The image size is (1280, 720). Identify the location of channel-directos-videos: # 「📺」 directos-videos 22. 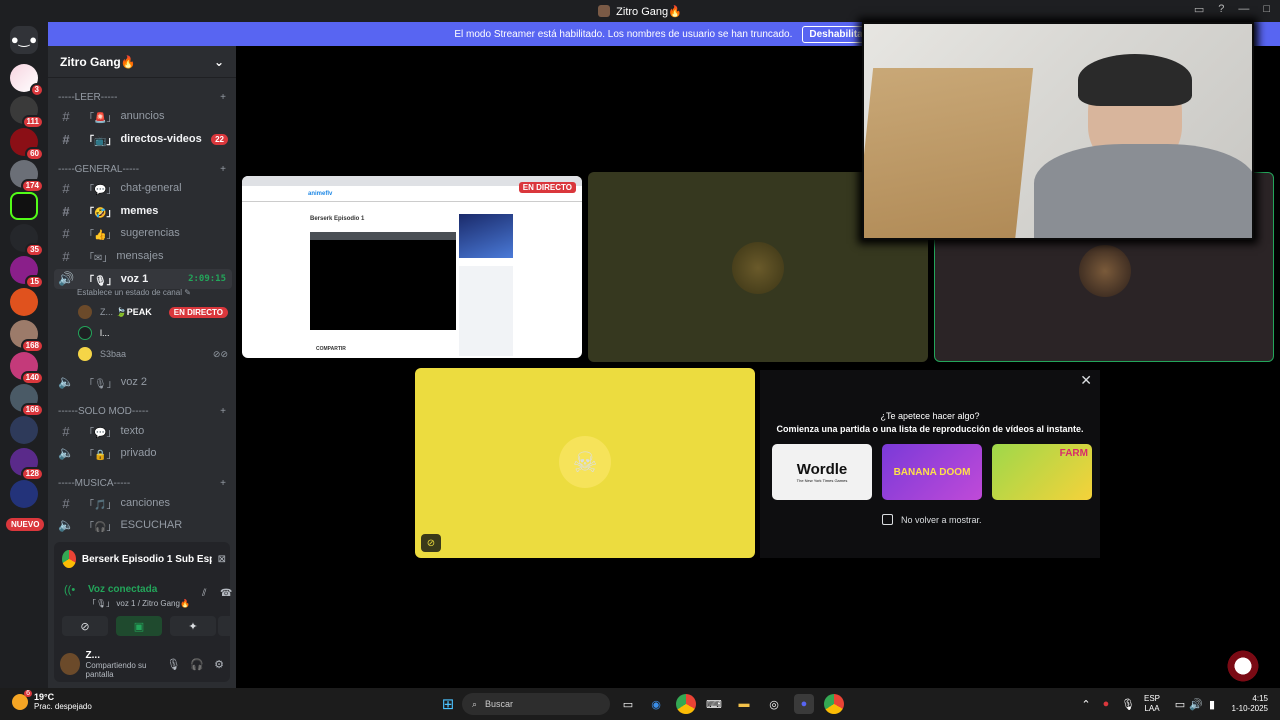
(143, 139).